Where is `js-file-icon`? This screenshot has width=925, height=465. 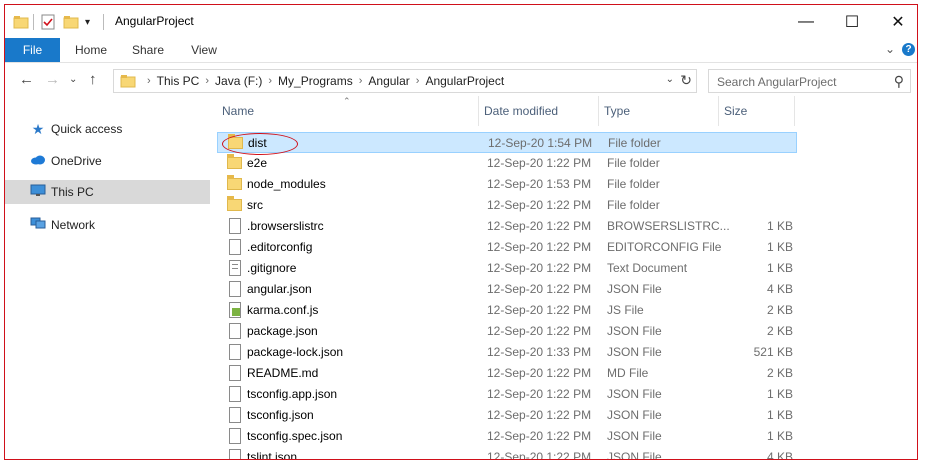 js-file-icon is located at coordinates (235, 310).